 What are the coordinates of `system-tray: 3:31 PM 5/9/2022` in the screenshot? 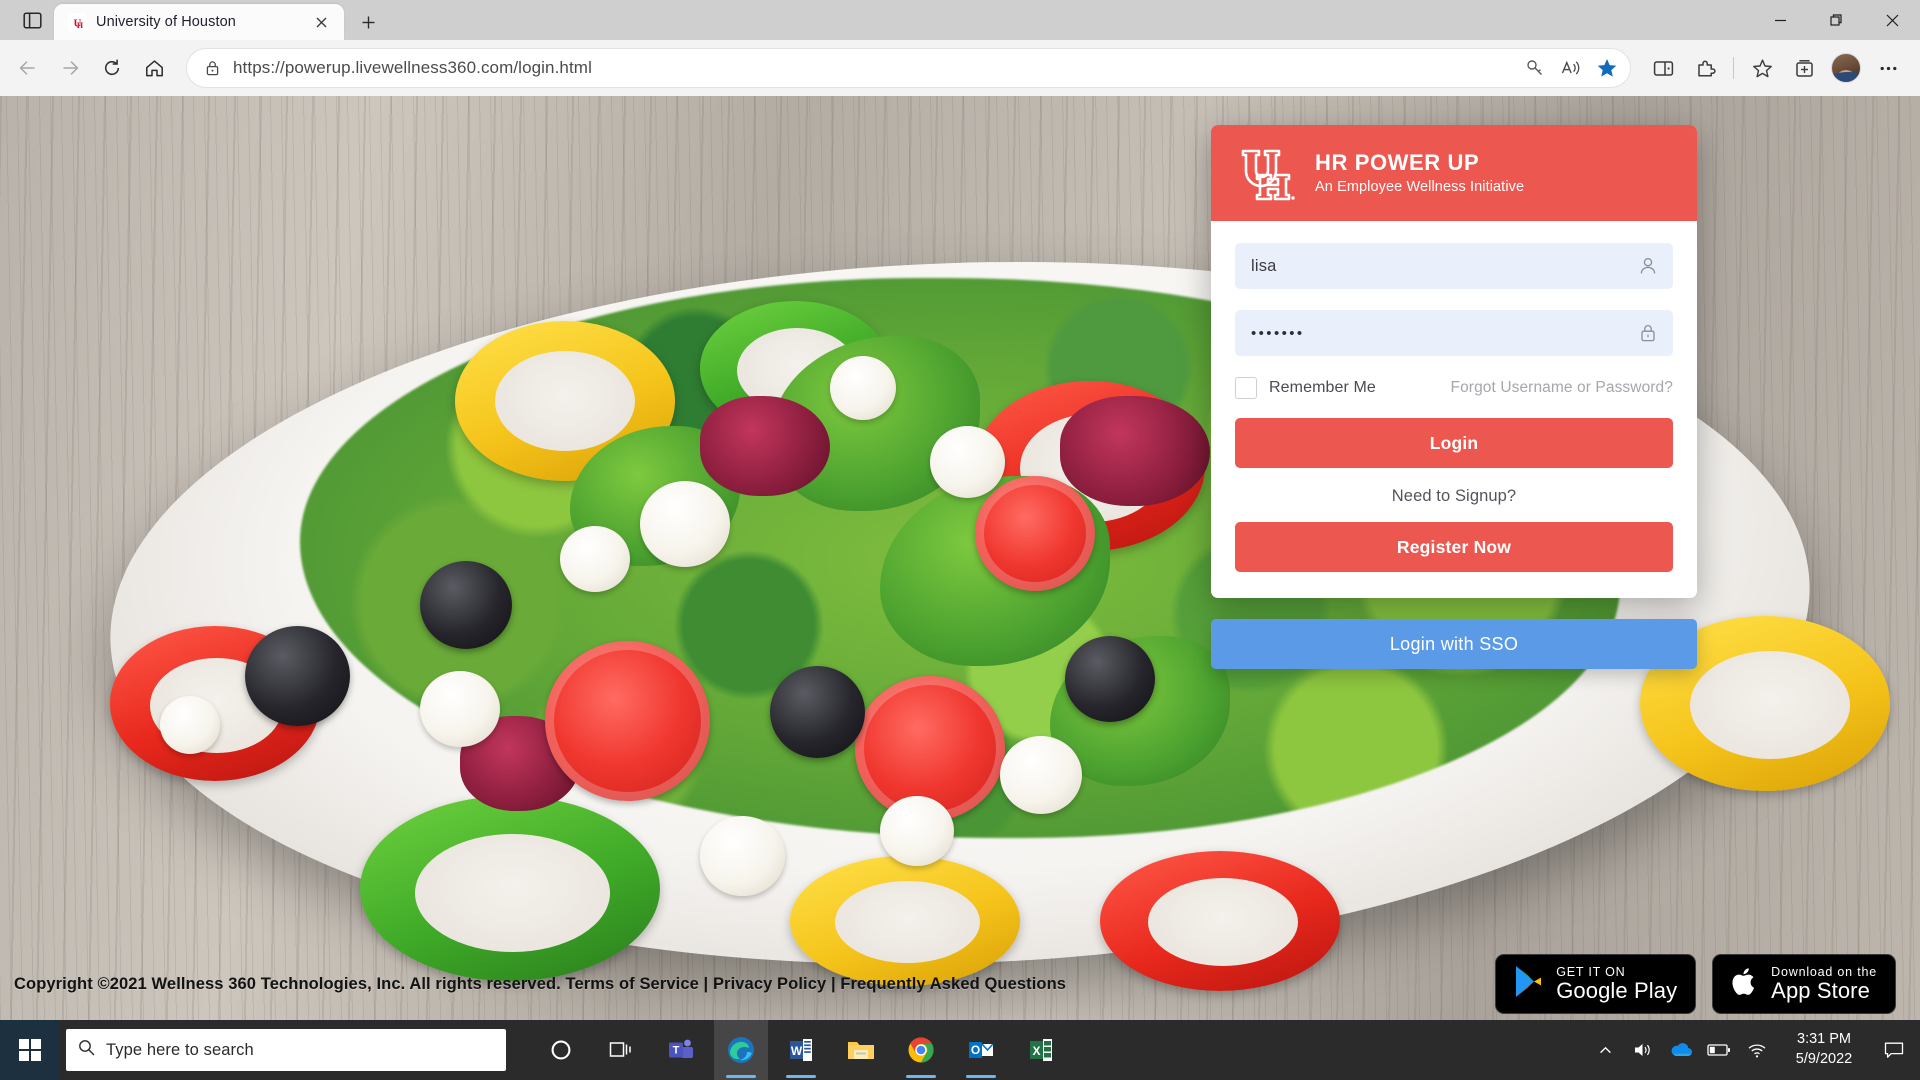 It's located at (1753, 1050).